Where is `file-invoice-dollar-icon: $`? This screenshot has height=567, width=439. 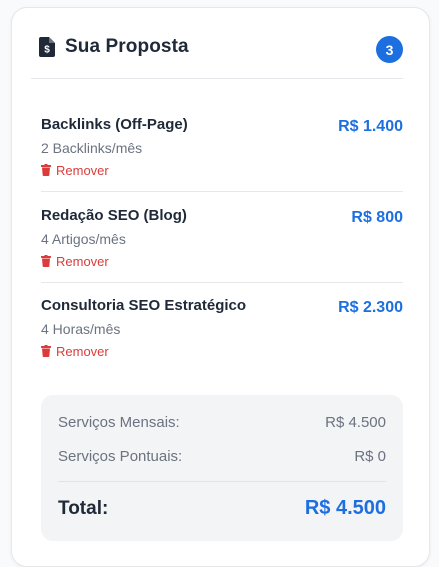 file-invoice-dollar-icon: $ is located at coordinates (47, 47).